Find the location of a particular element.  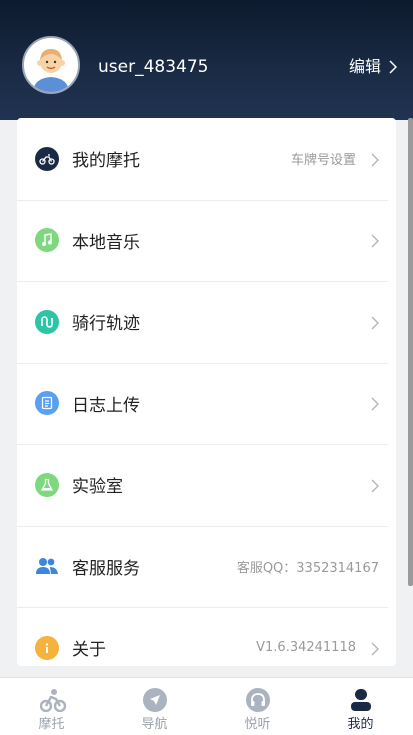

bottom-tab-bar: 摩托 导航 悦听 我的 is located at coordinates (206, 706).